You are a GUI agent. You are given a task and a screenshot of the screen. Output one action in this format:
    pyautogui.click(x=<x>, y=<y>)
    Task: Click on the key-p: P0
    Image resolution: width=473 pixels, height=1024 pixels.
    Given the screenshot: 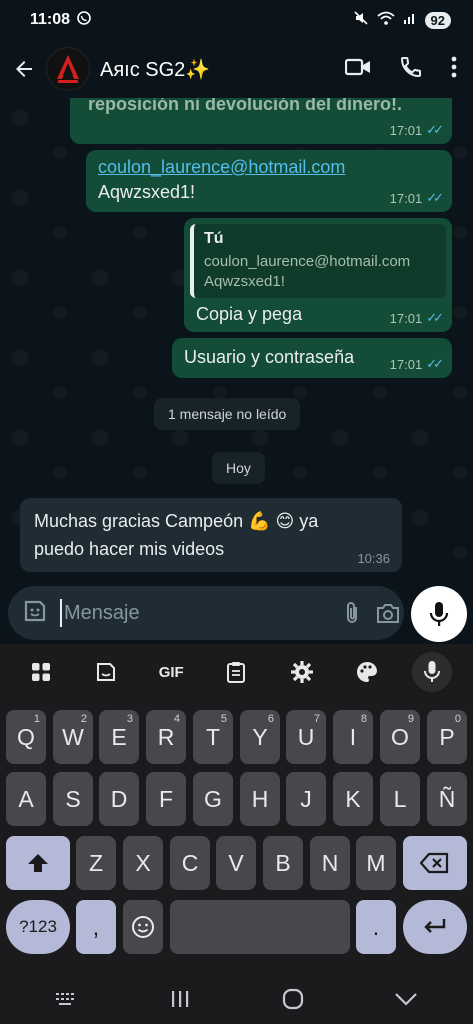 What is the action you would take?
    pyautogui.click(x=447, y=737)
    